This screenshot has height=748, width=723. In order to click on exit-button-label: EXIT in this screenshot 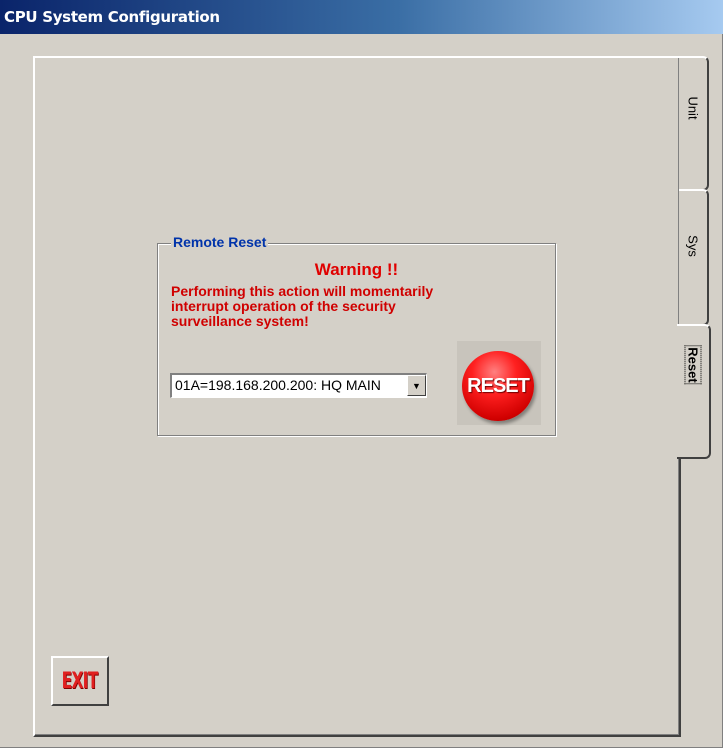, I will do `click(80, 681)`.